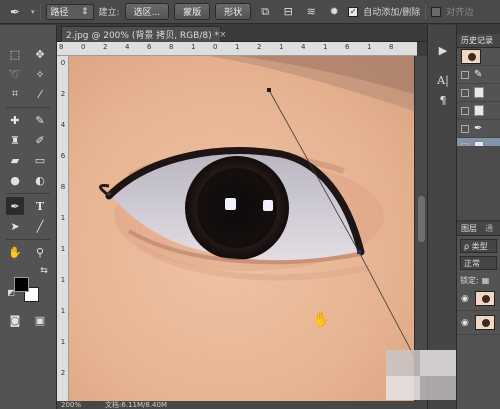 The height and width of the screenshot is (409, 500). What do you see at coordinates (15, 160) in the screenshot?
I see `eraser-tool-icon: ▰` at bounding box center [15, 160].